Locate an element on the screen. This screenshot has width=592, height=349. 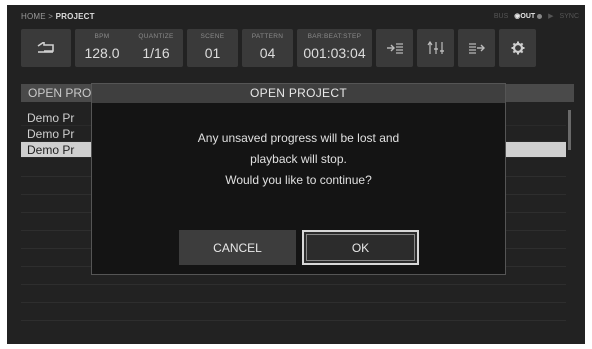
quantize-label: QUANTIZE is located at coordinates (156, 36).